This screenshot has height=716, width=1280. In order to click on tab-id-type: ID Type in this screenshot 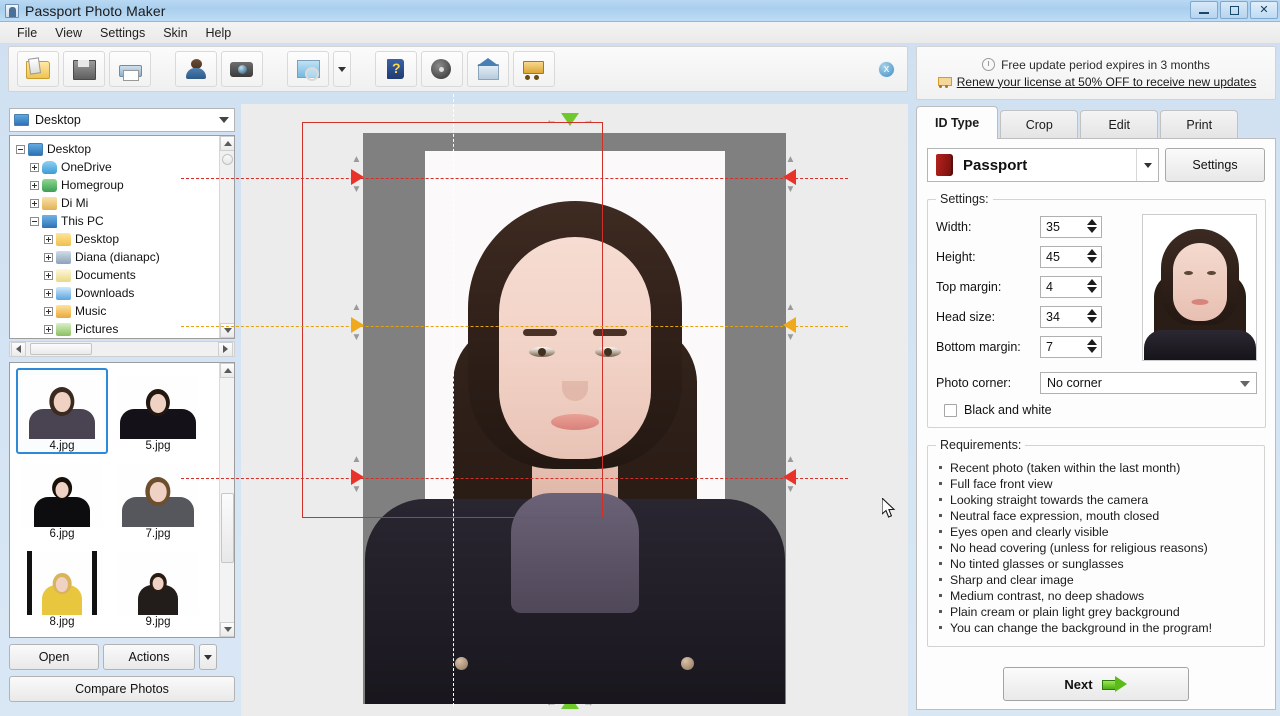, I will do `click(957, 122)`.